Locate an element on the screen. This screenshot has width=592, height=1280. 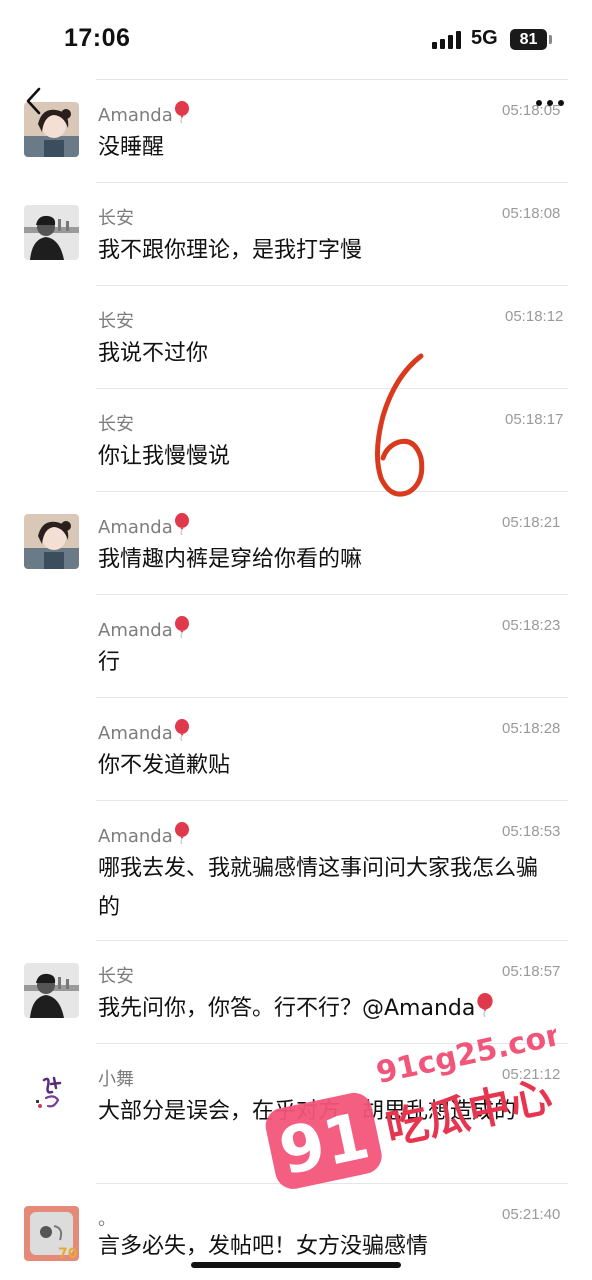
signal-icon is located at coordinates (448, 40).